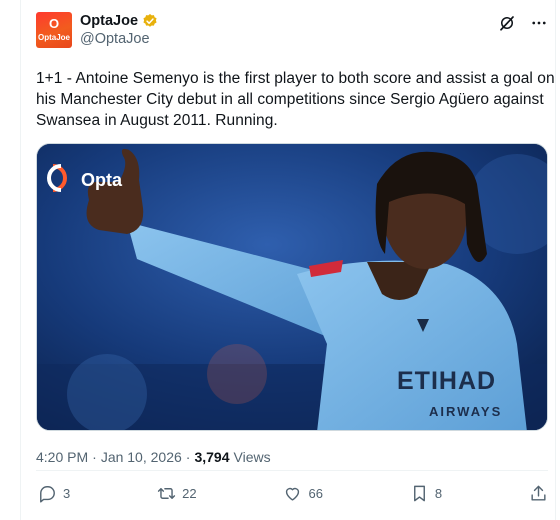 The height and width of the screenshot is (520, 560). Describe the element at coordinates (141, 457) in the screenshot. I see `tweet-date: Jan 10, 2026` at that location.